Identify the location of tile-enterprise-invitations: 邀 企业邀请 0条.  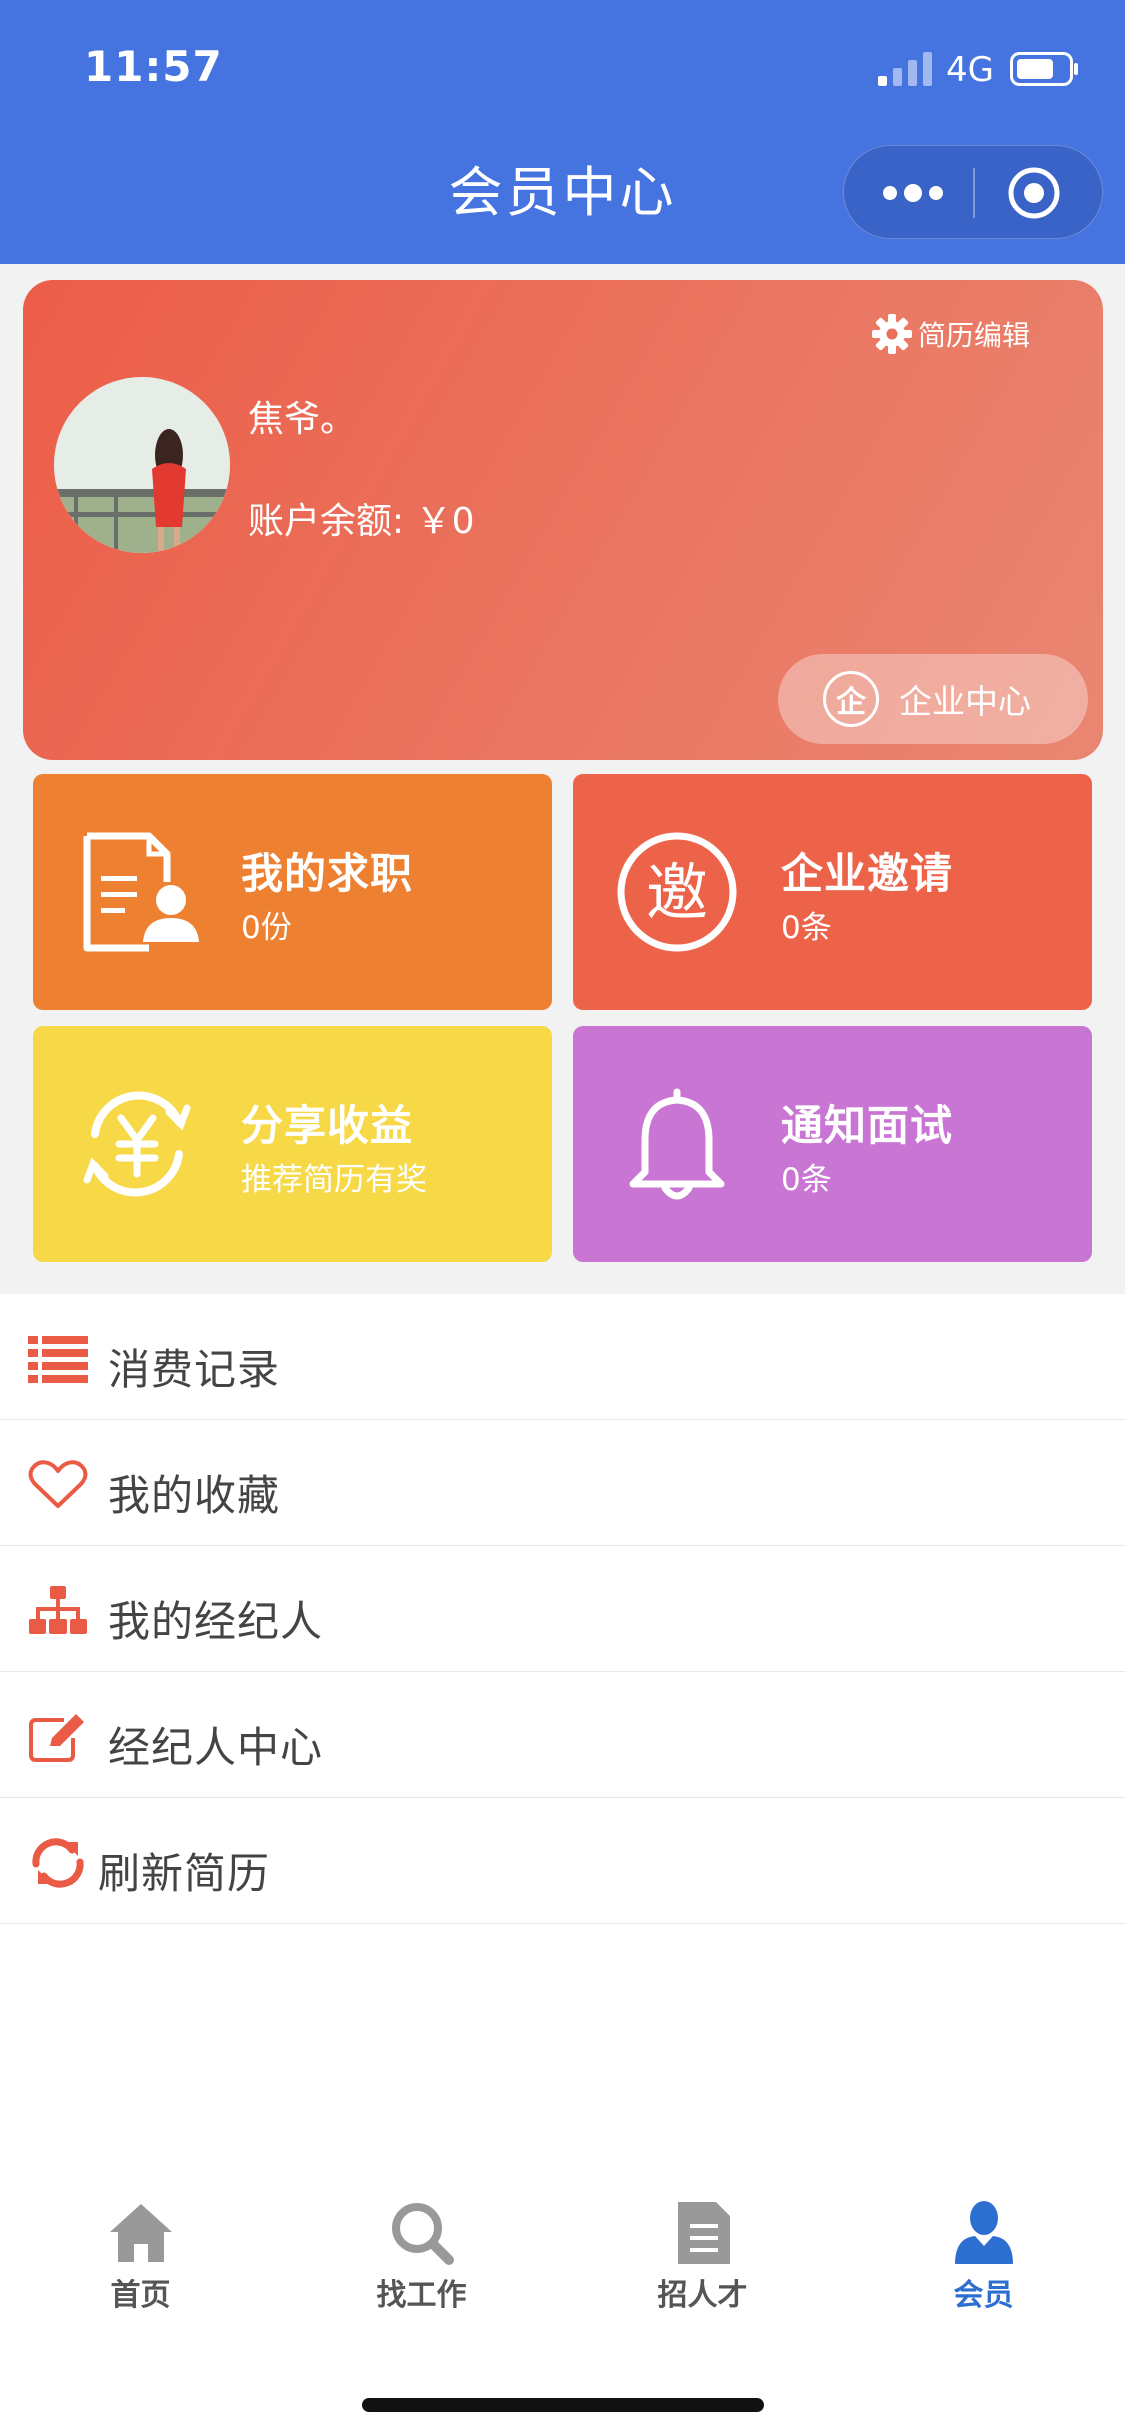
(832, 892).